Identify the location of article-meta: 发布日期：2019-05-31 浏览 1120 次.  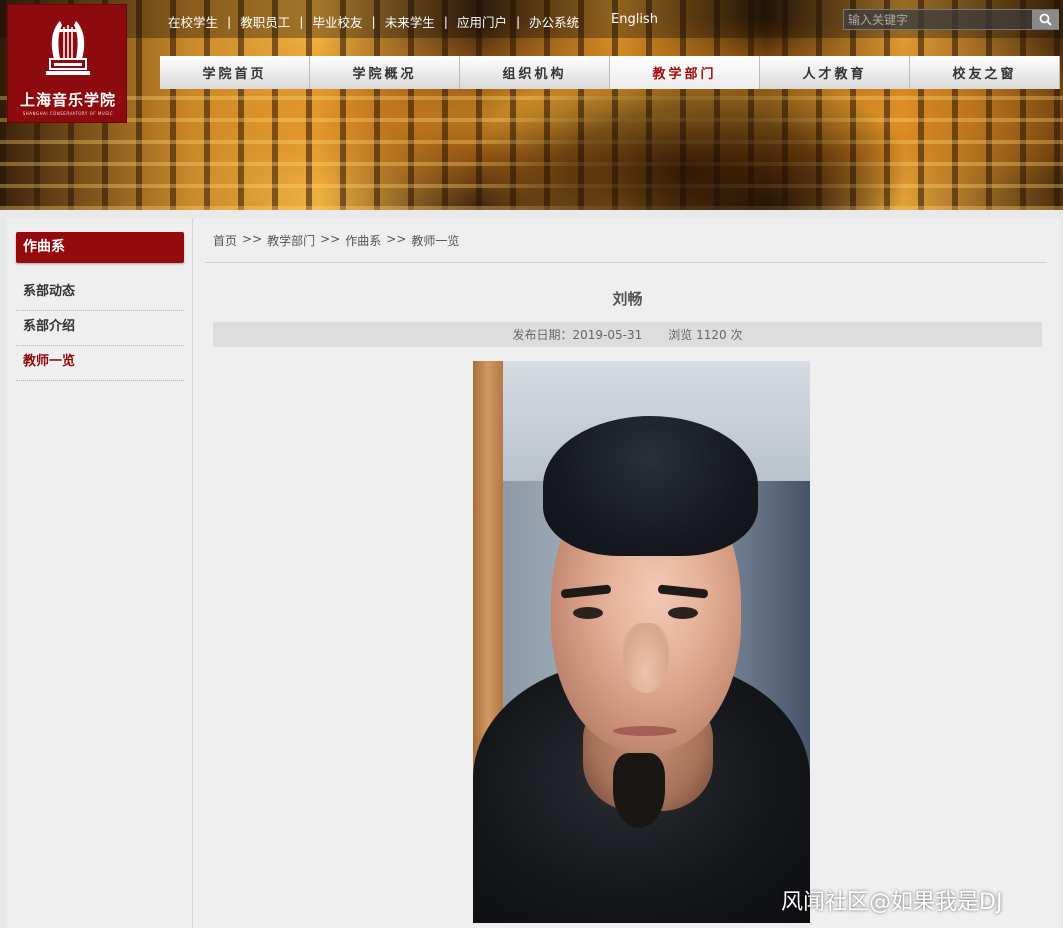
(627, 334).